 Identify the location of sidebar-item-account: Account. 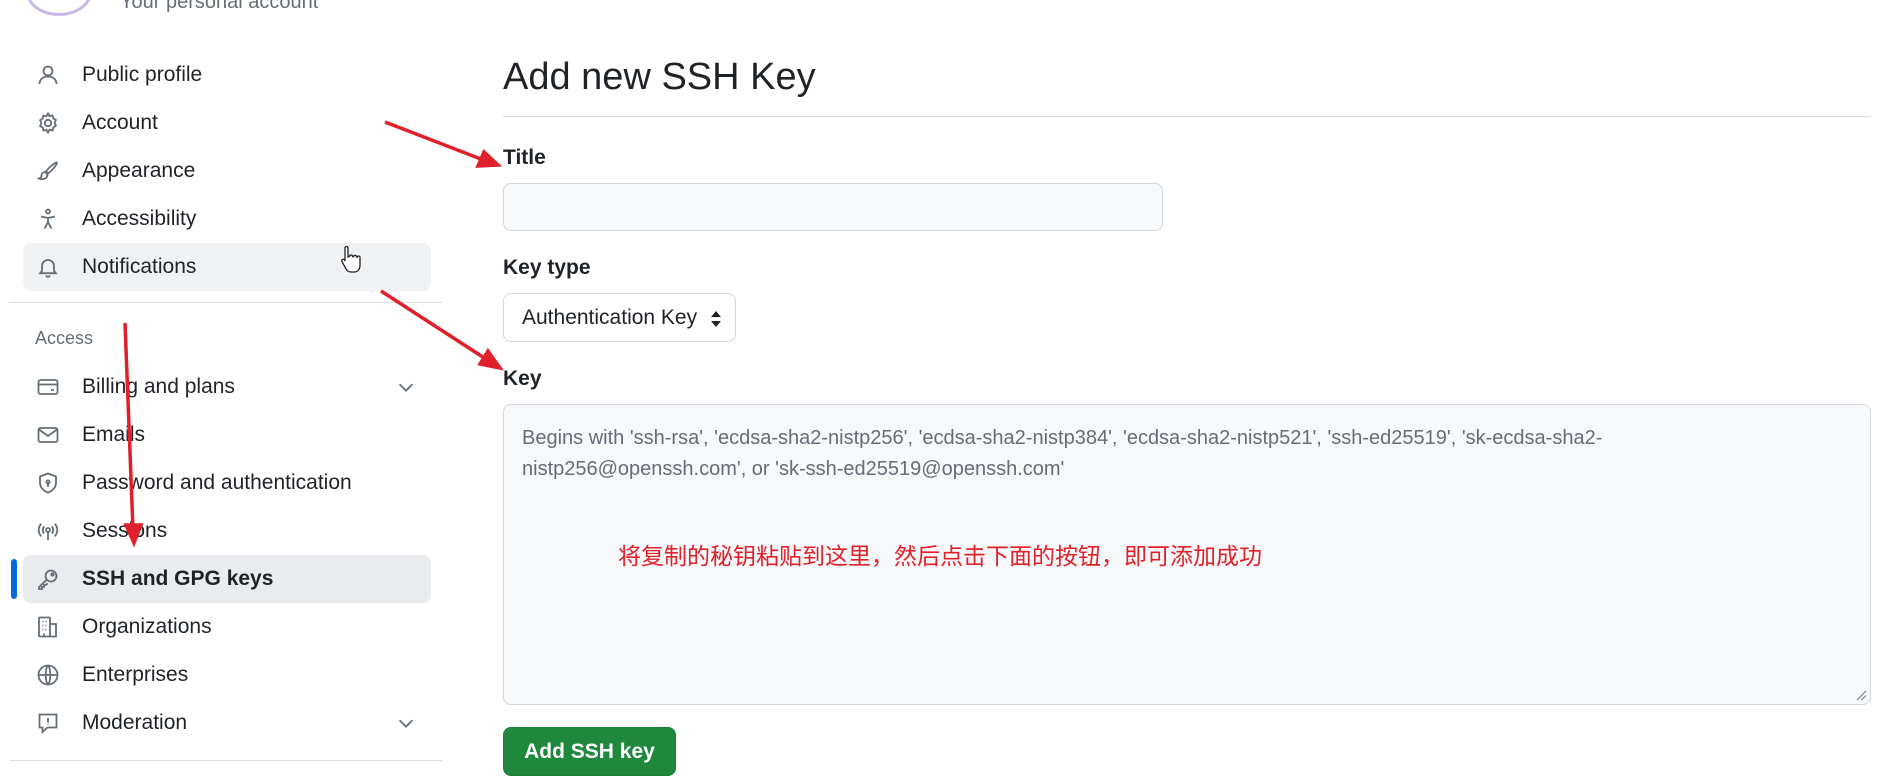
(227, 123).